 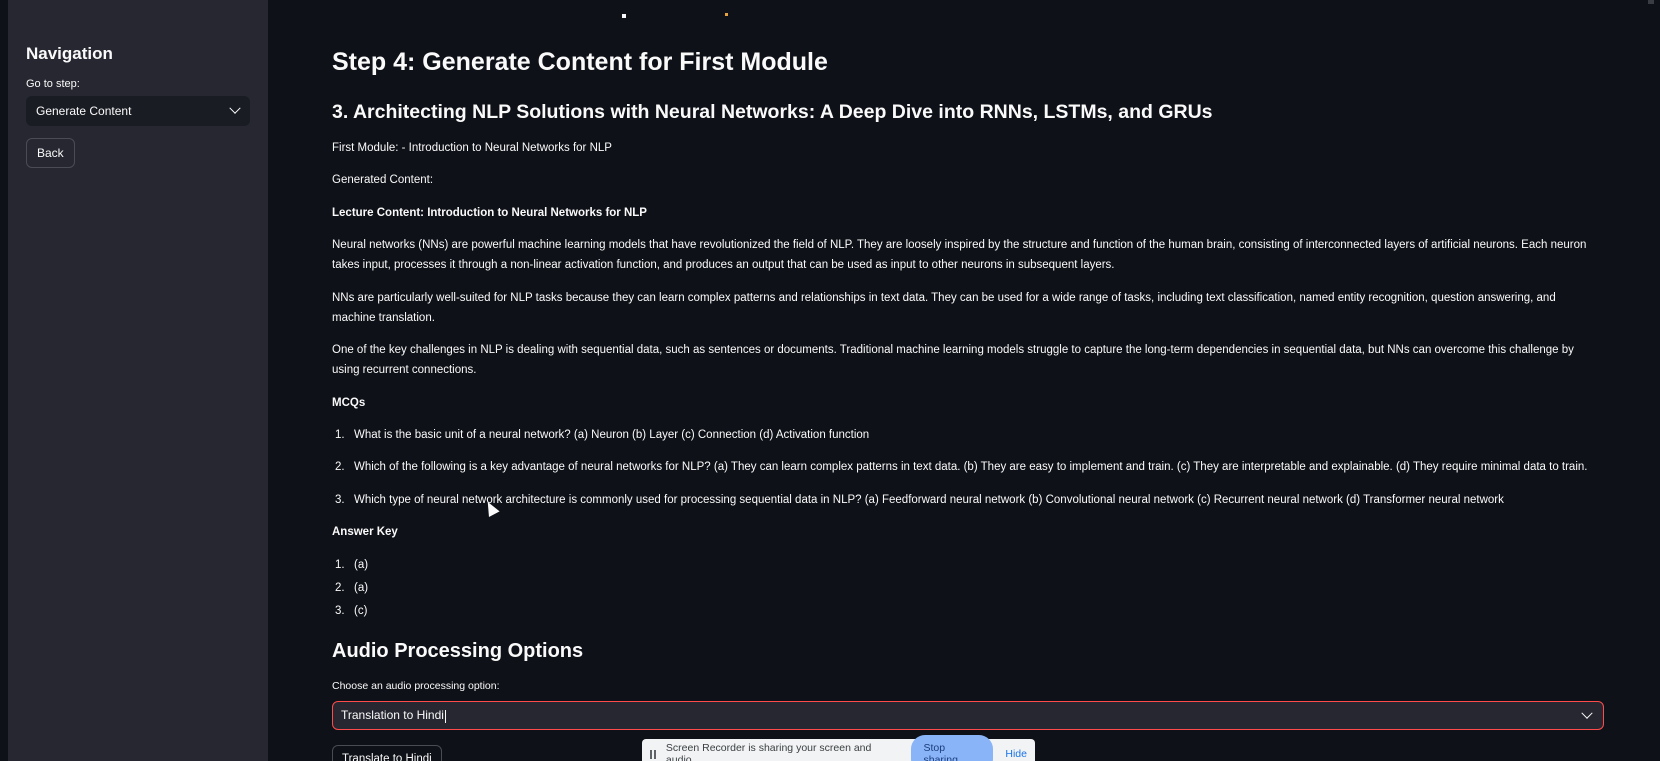 What do you see at coordinates (952, 748) in the screenshot?
I see `stop-sharing-button: Stop sharing` at bounding box center [952, 748].